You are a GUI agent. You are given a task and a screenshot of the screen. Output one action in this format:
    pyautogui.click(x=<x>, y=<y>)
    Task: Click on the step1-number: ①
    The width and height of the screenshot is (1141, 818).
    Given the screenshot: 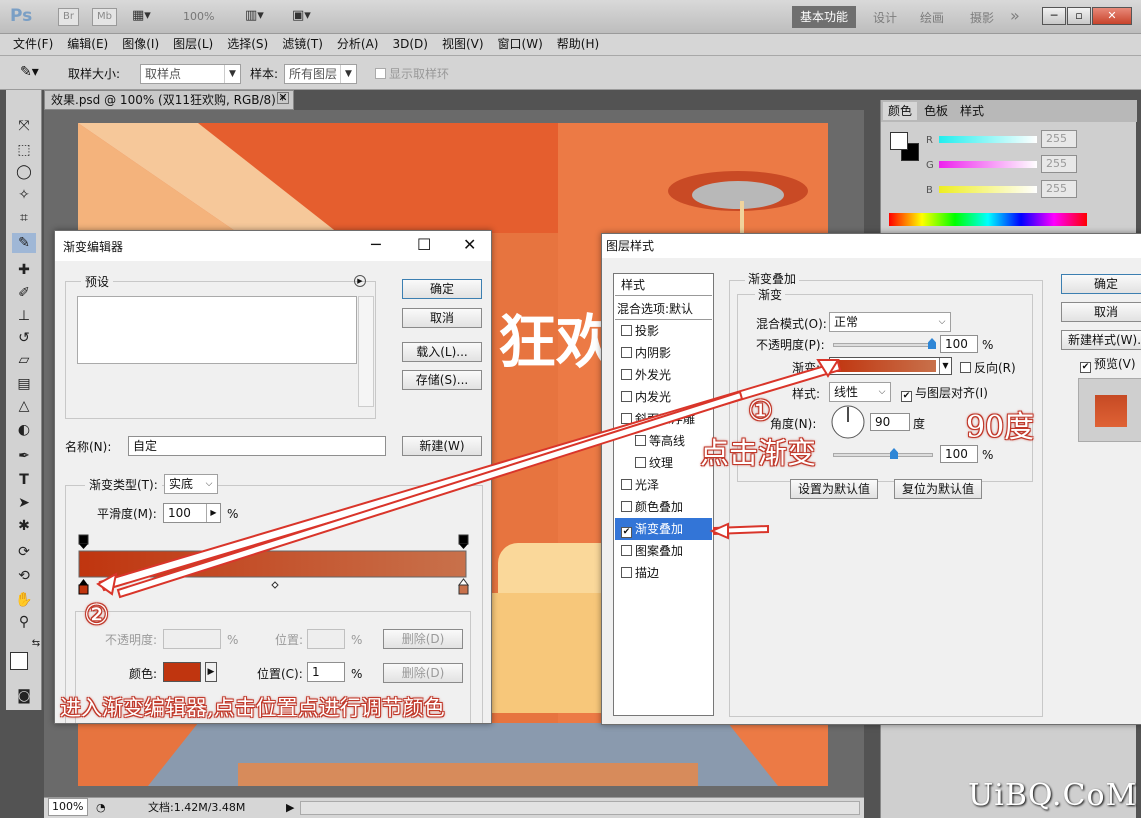 What is the action you would take?
    pyautogui.click(x=761, y=410)
    